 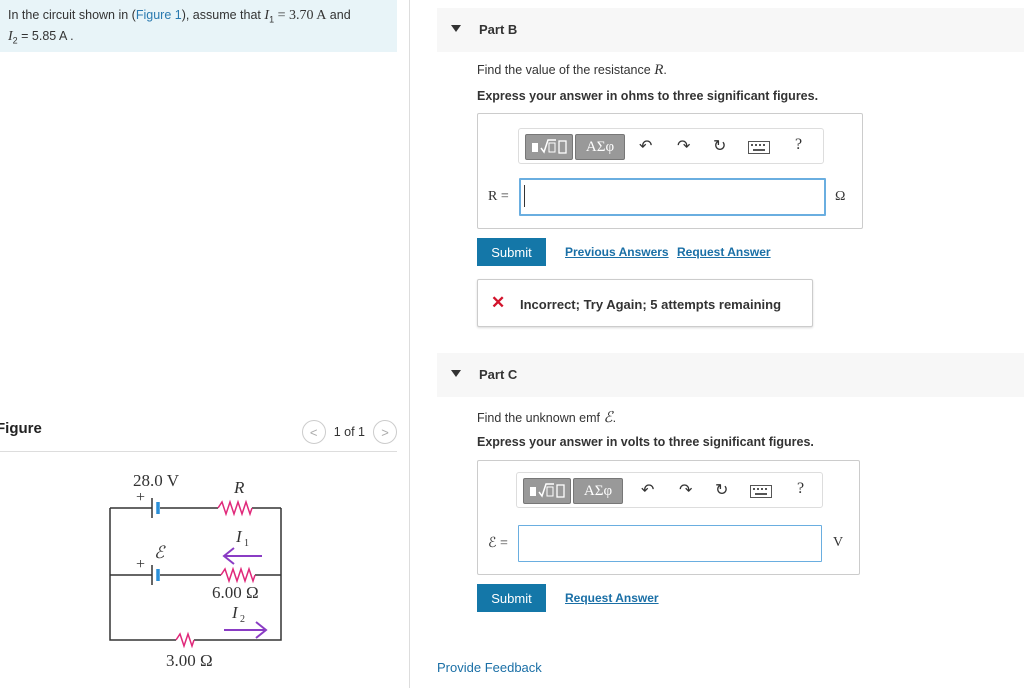 I want to click on emf1-label: 28.0 V, so click(x=156, y=480).